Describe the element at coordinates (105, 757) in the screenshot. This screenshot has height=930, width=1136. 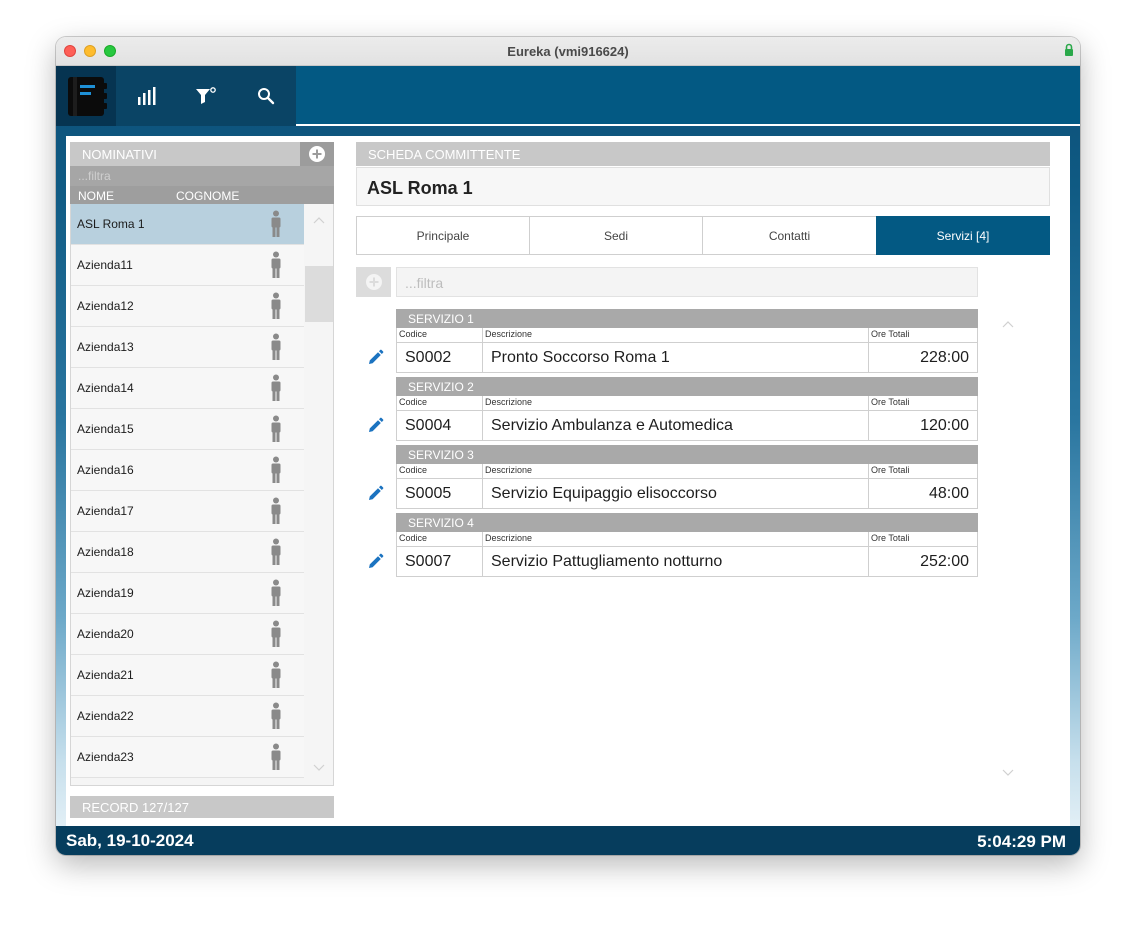
I see `list-item-name: Azienda23` at that location.